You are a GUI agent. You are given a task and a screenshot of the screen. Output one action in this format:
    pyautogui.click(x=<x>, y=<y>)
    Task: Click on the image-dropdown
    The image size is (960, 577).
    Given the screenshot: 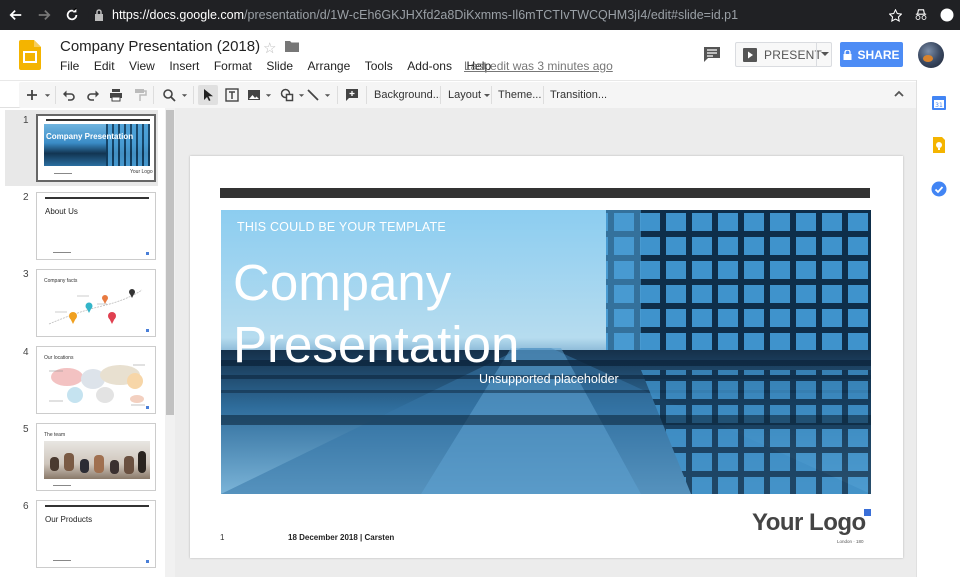 What is the action you would take?
    pyautogui.click(x=268, y=95)
    